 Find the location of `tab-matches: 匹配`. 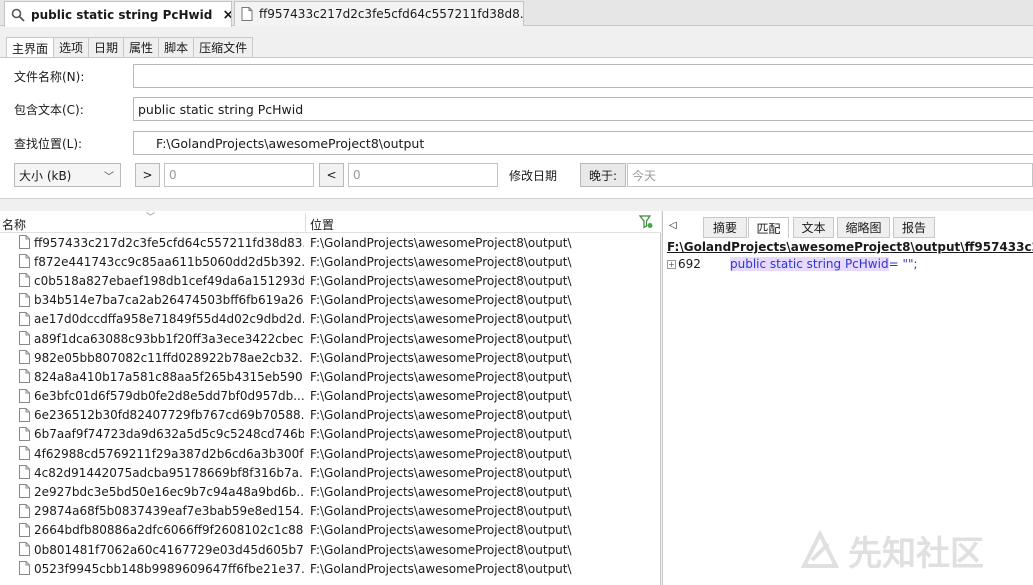

tab-matches: 匹配 is located at coordinates (768, 227).